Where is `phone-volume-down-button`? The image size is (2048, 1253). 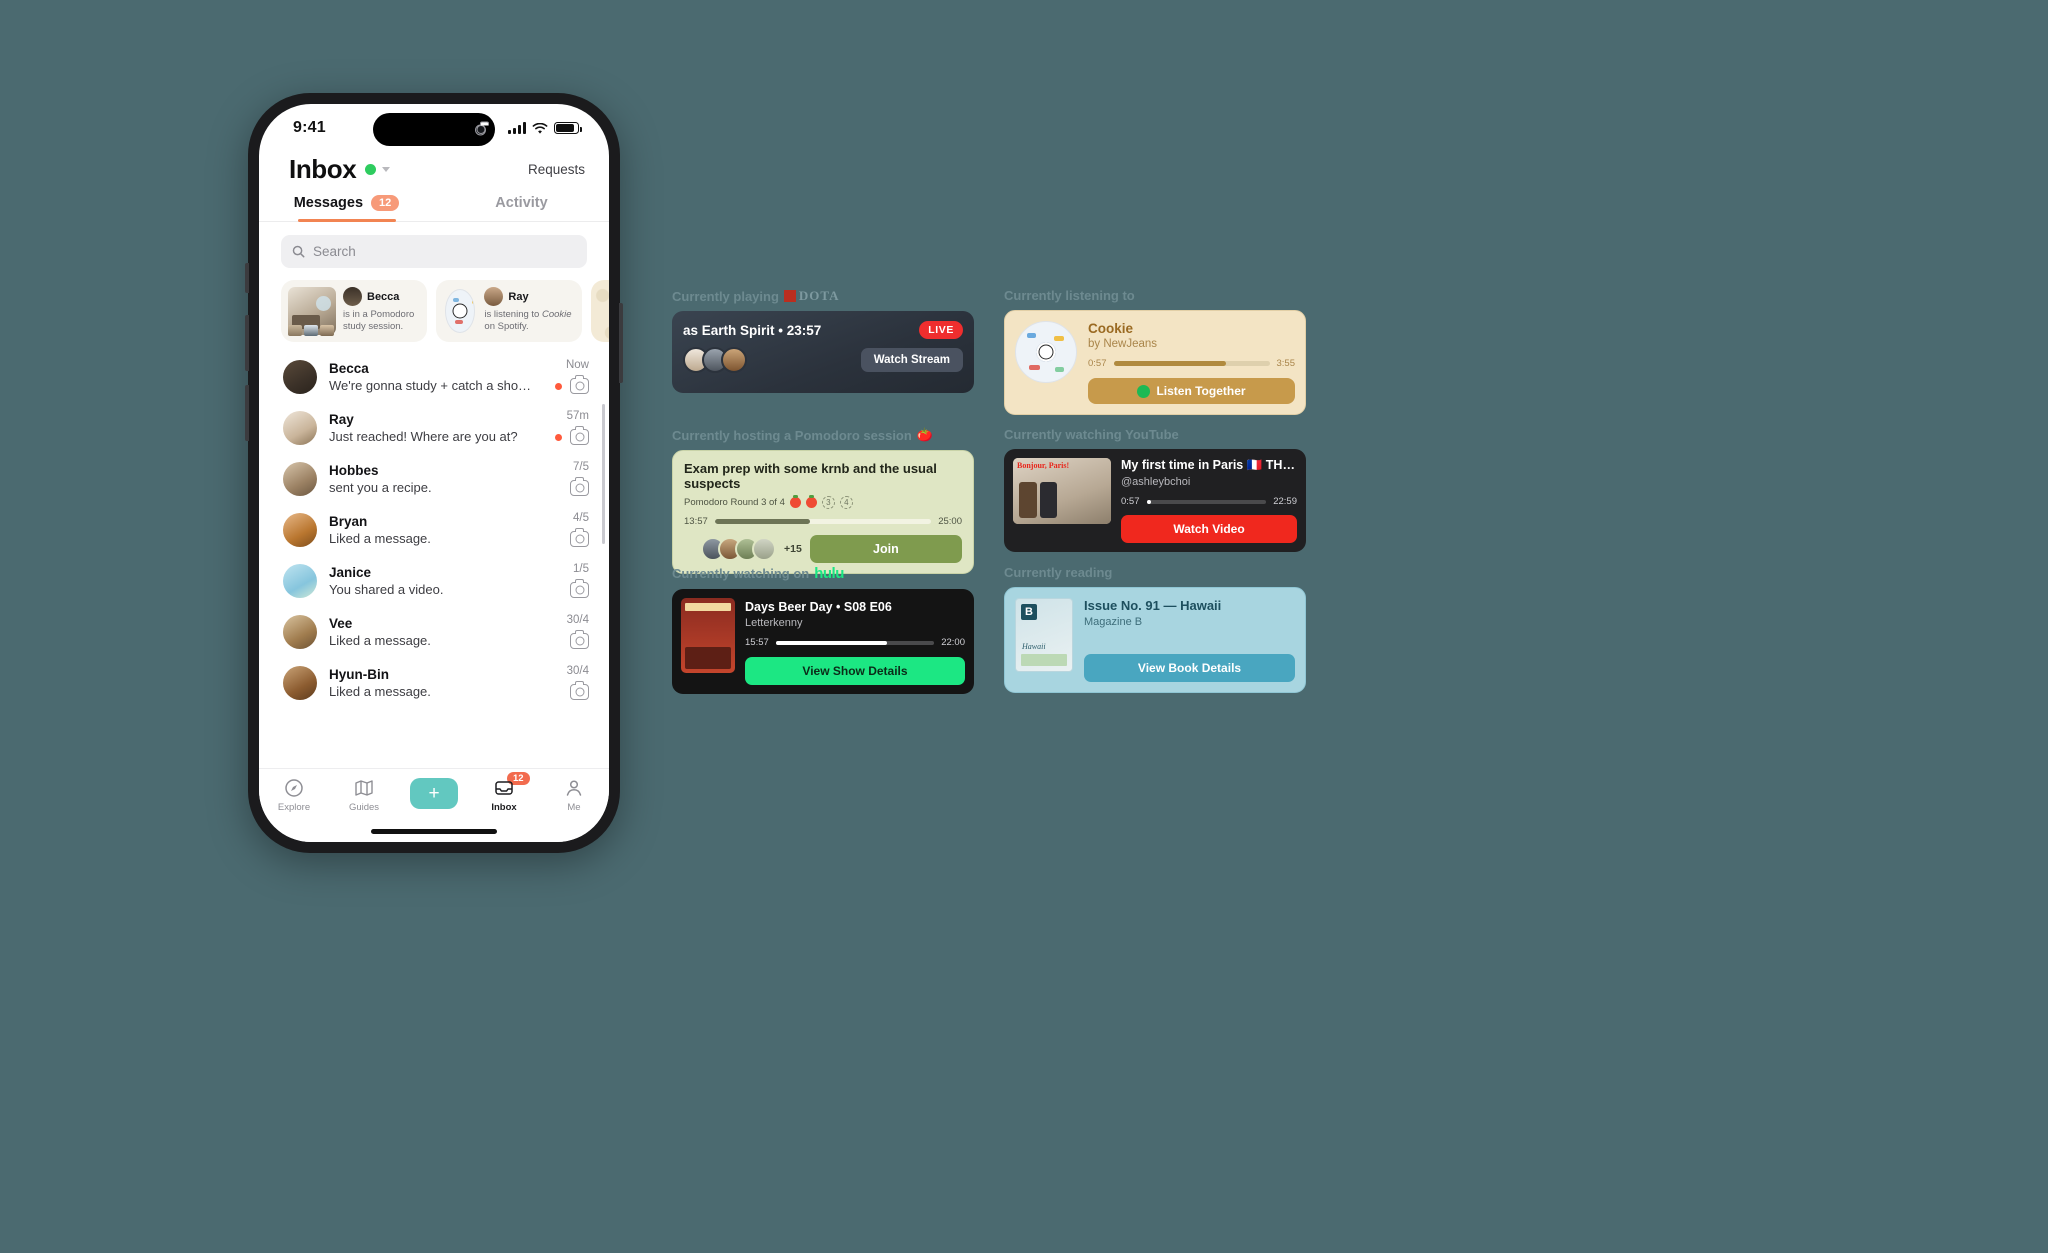 phone-volume-down-button is located at coordinates (247, 413).